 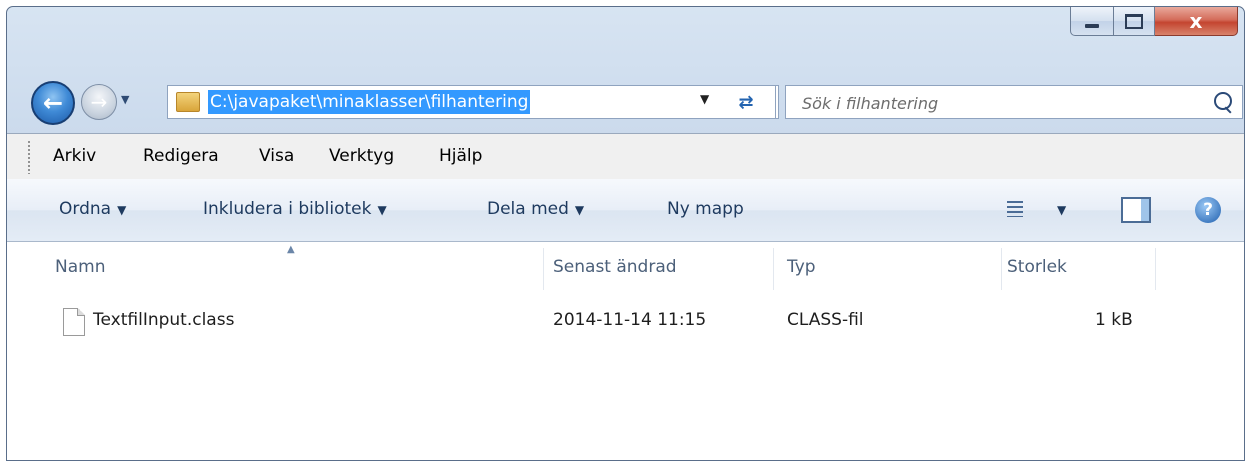 I want to click on caption-buttons: x, so click(x=1154, y=22).